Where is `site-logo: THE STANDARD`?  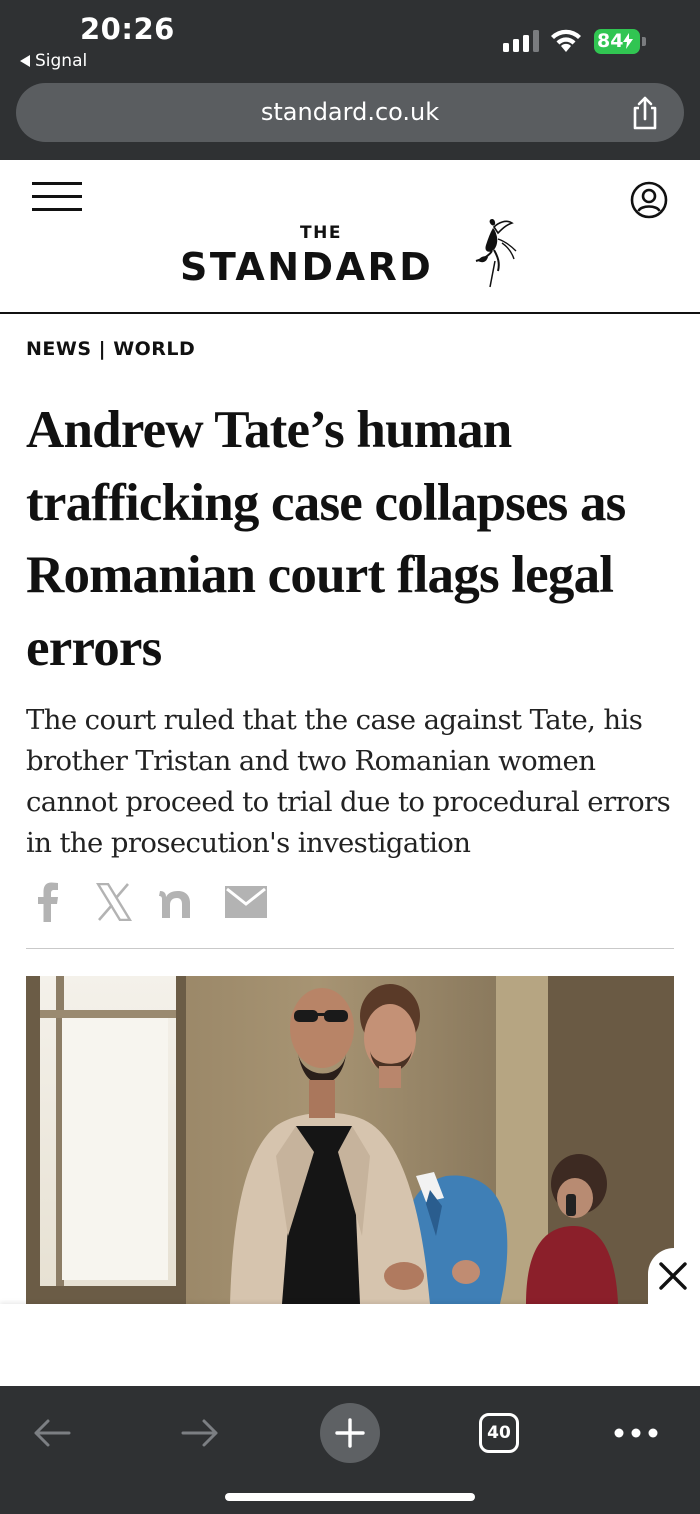
site-logo: THE STANDARD is located at coordinates (355, 257).